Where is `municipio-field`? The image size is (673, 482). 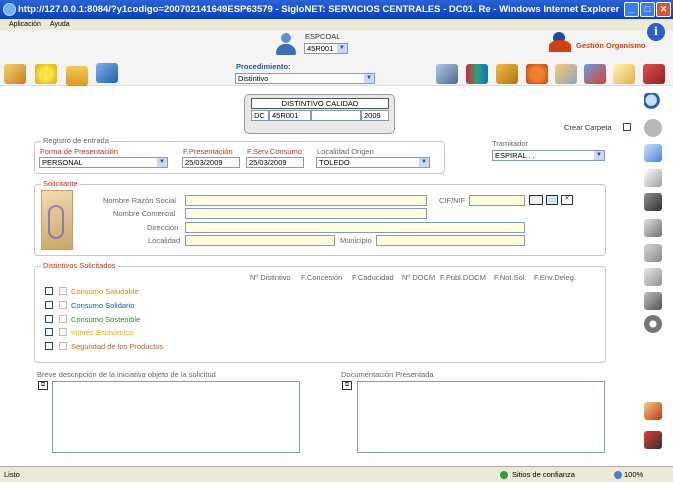 municipio-field is located at coordinates (450, 240).